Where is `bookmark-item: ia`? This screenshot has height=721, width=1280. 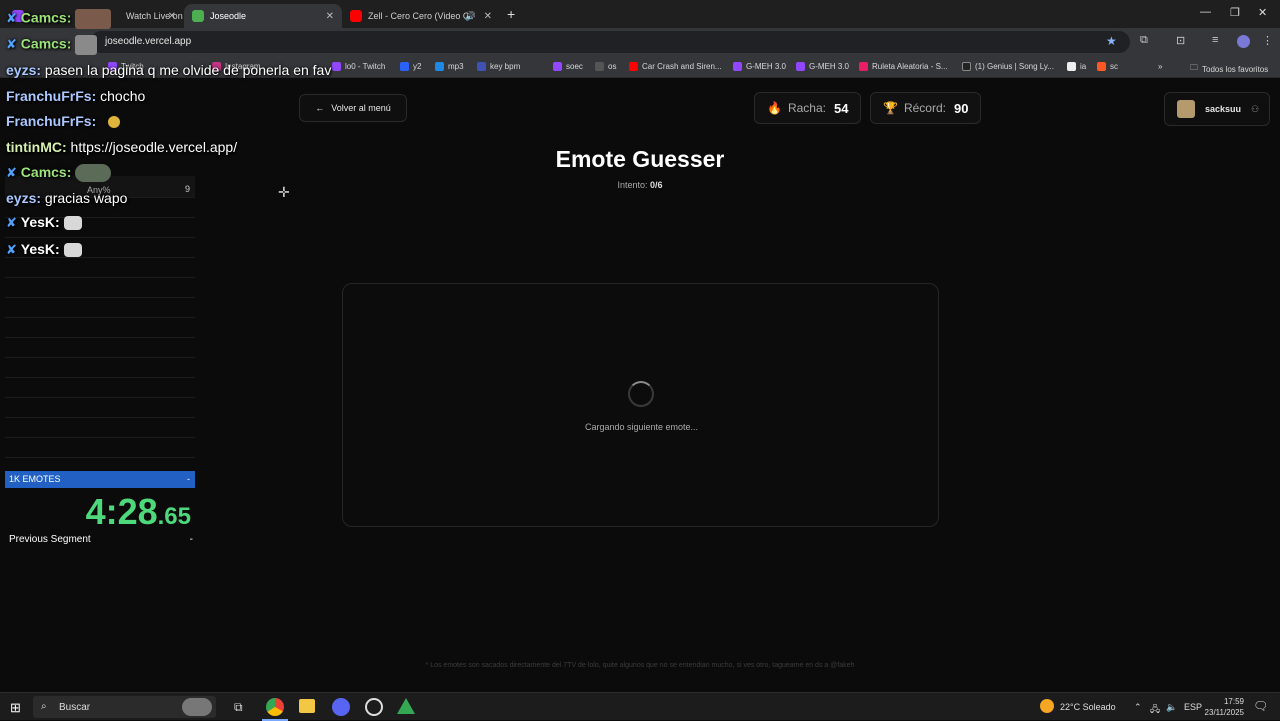
bookmark-item: ia is located at coordinates (1076, 66).